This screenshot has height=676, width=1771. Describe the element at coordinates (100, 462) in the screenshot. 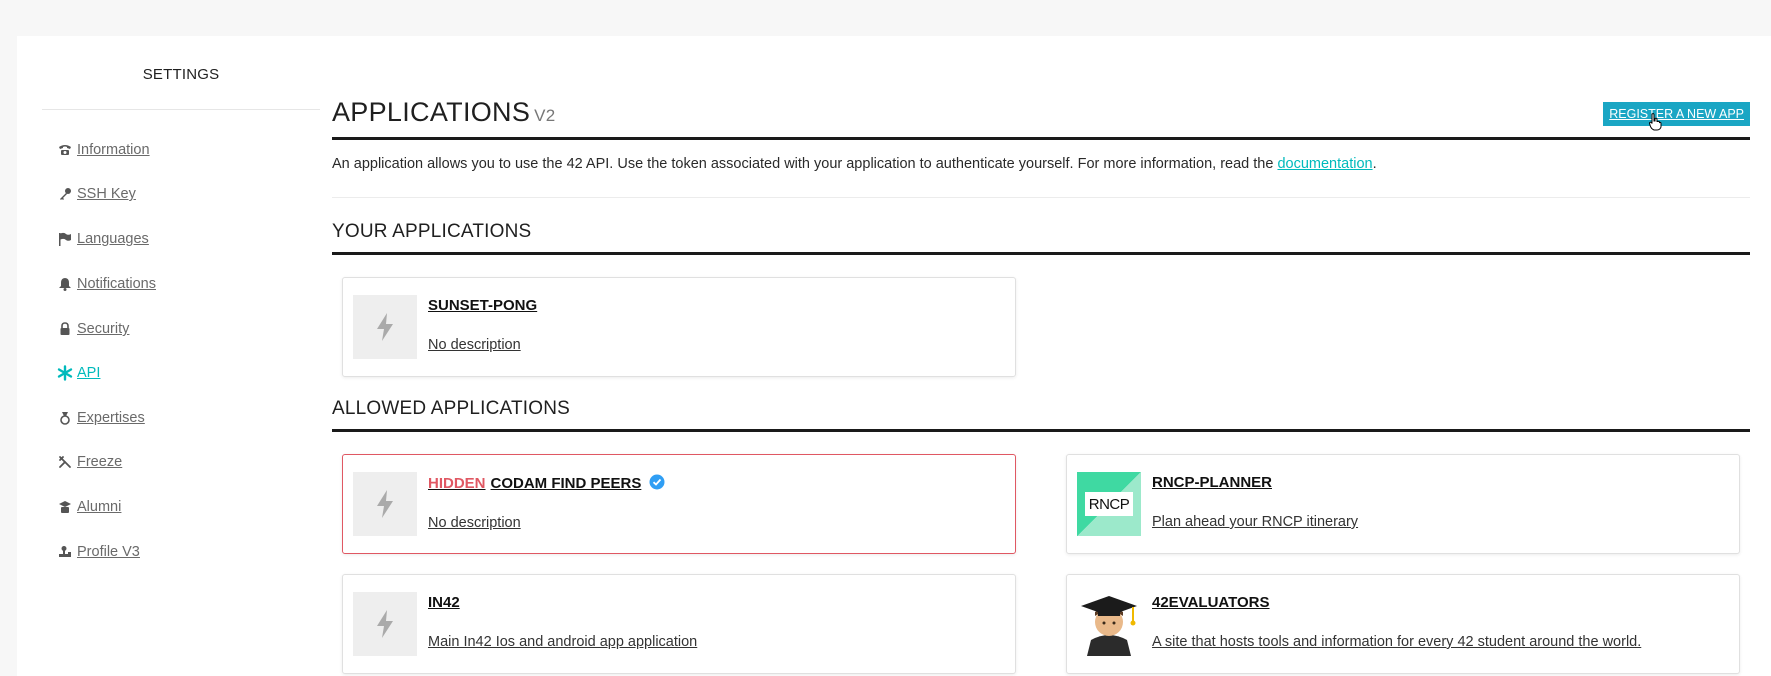

I see `sidebar-item-label: Freeze` at that location.